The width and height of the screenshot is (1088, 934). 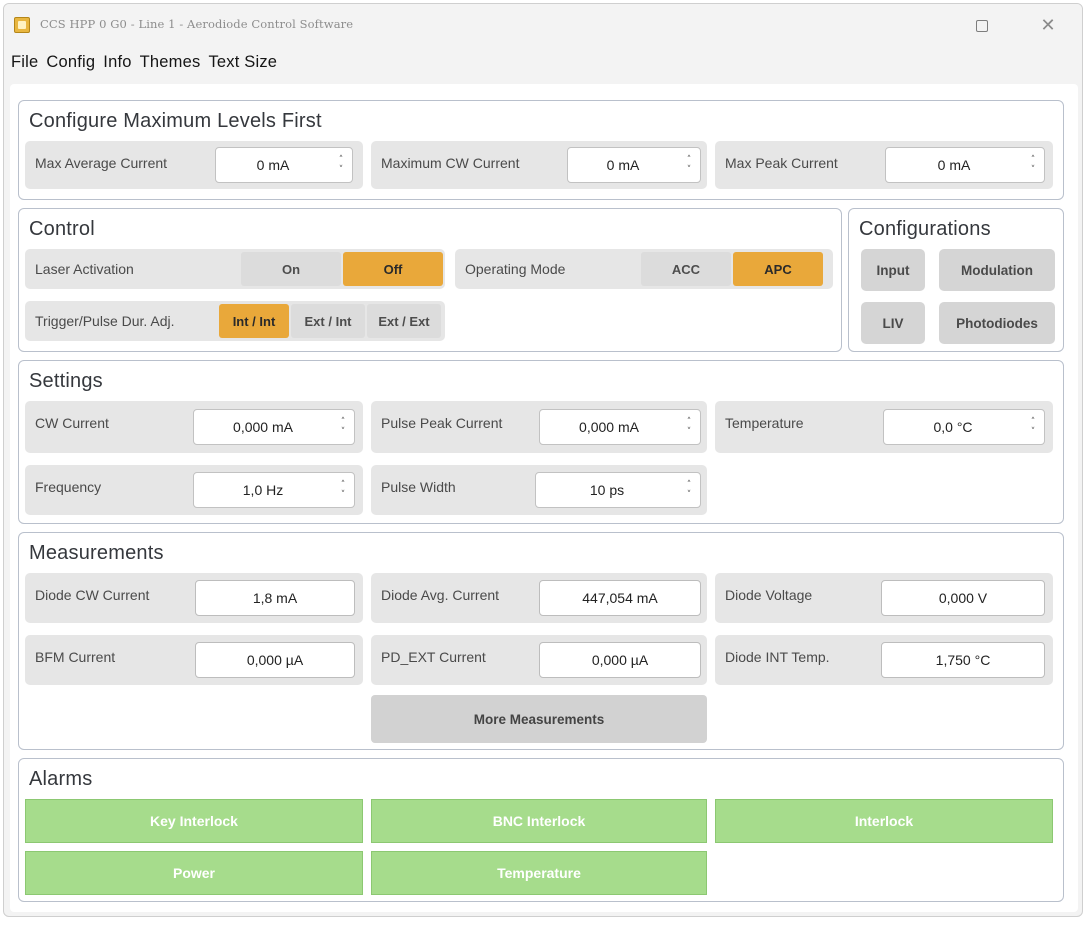 What do you see at coordinates (686, 269) in the screenshot?
I see `mode-acc-button: ACC` at bounding box center [686, 269].